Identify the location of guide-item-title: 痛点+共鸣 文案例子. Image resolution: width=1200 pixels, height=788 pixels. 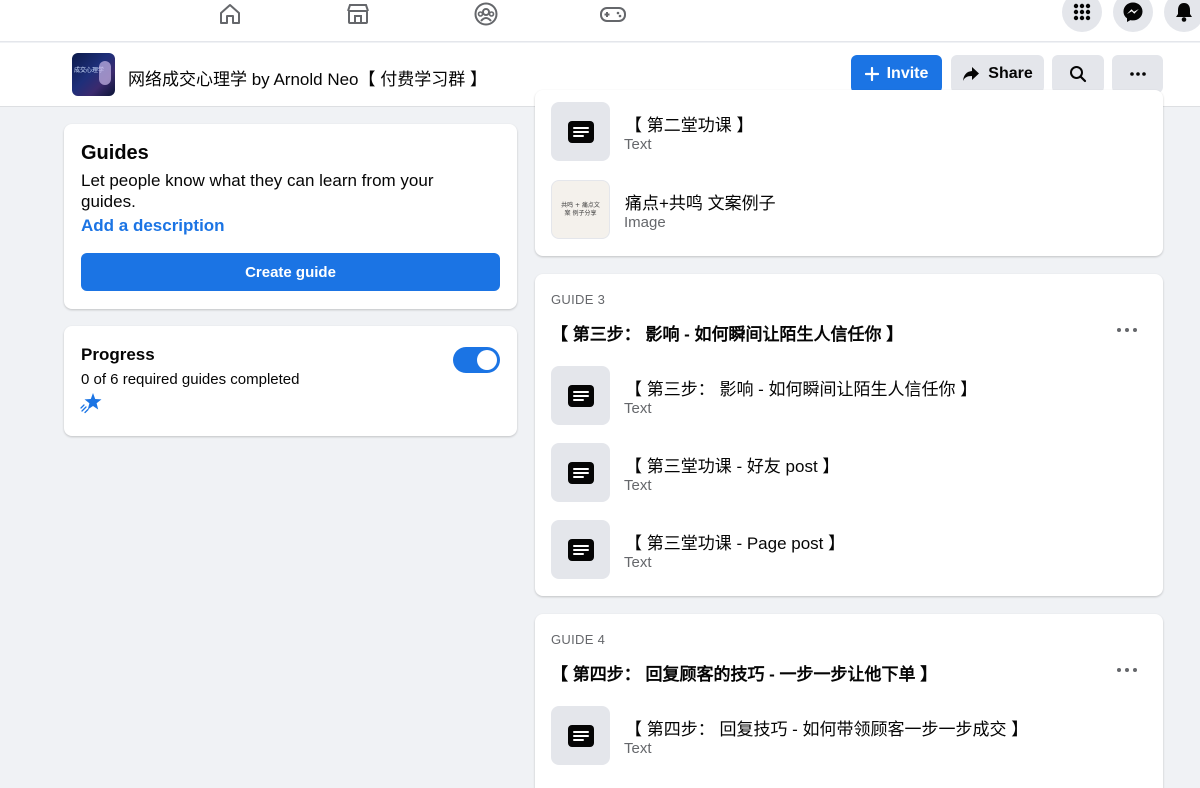
(700, 203).